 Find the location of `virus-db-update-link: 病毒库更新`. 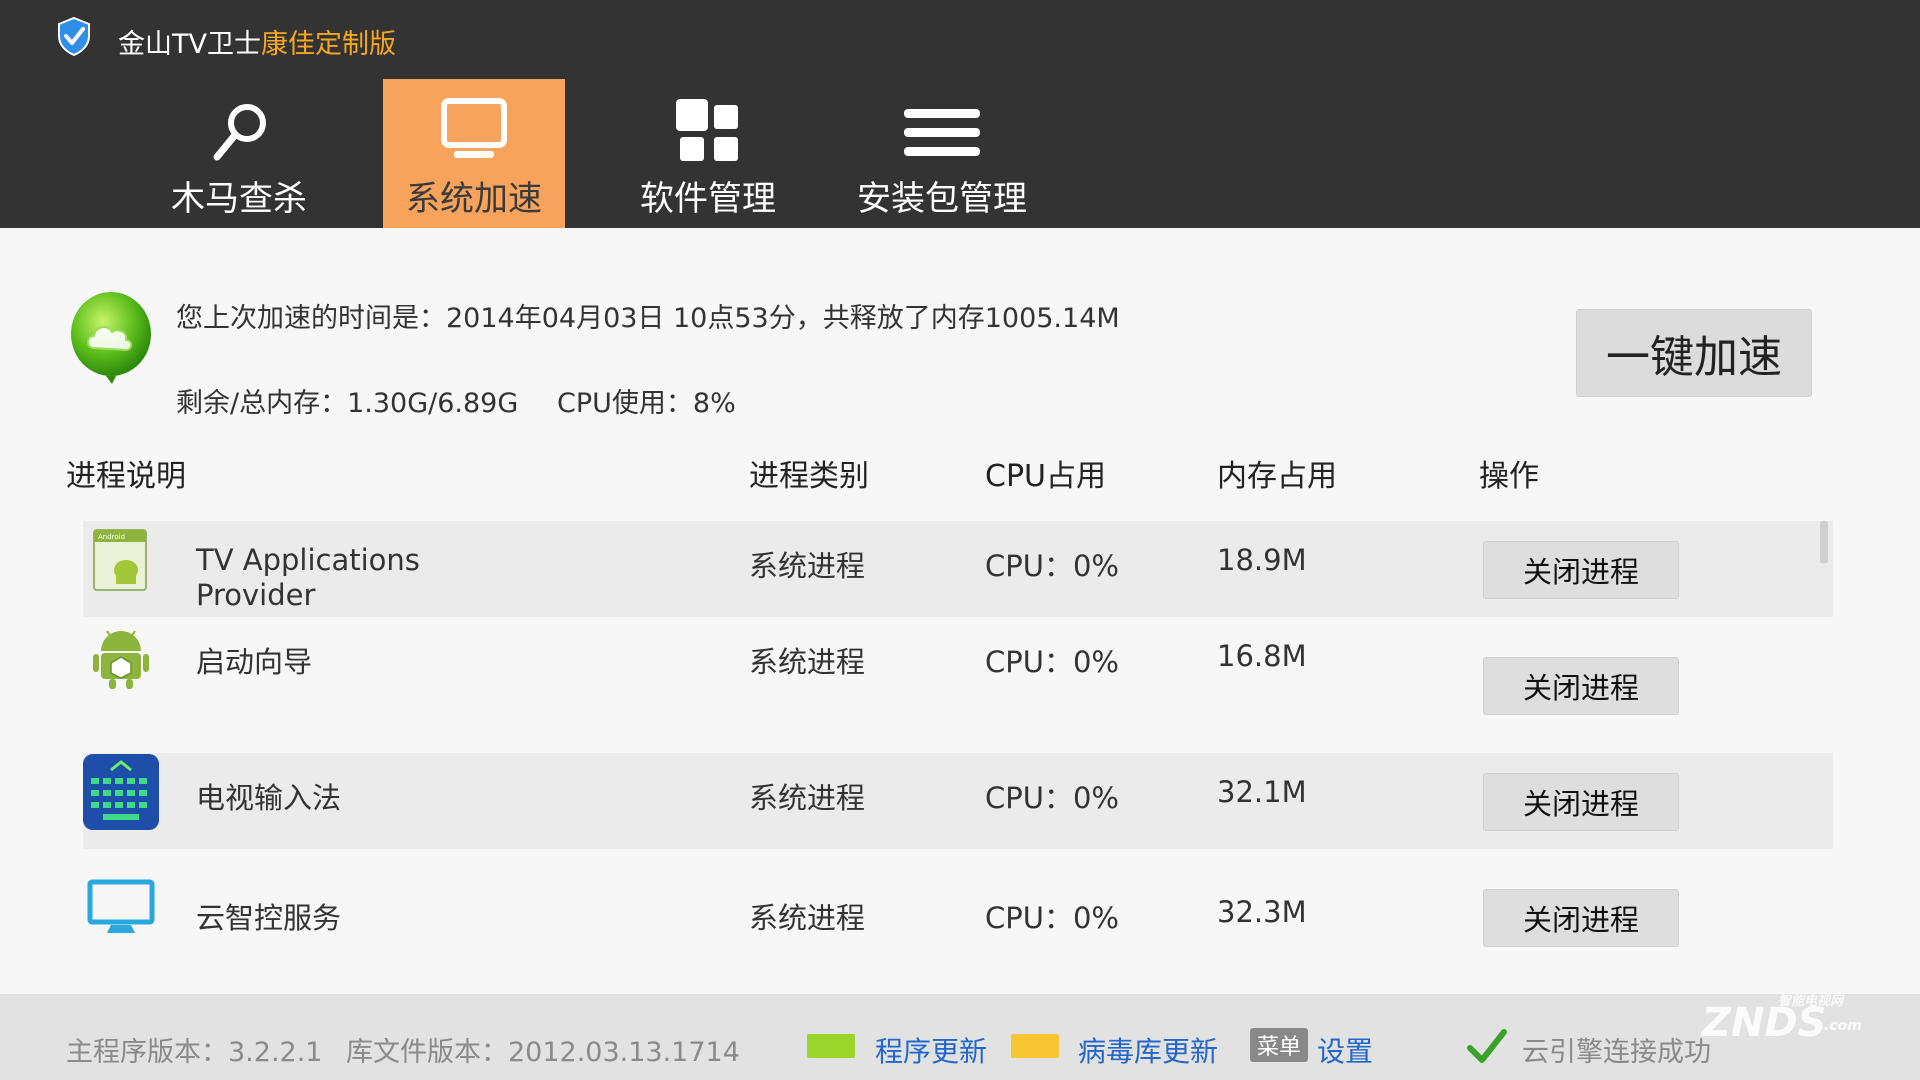

virus-db-update-link: 病毒库更新 is located at coordinates (1148, 1050).